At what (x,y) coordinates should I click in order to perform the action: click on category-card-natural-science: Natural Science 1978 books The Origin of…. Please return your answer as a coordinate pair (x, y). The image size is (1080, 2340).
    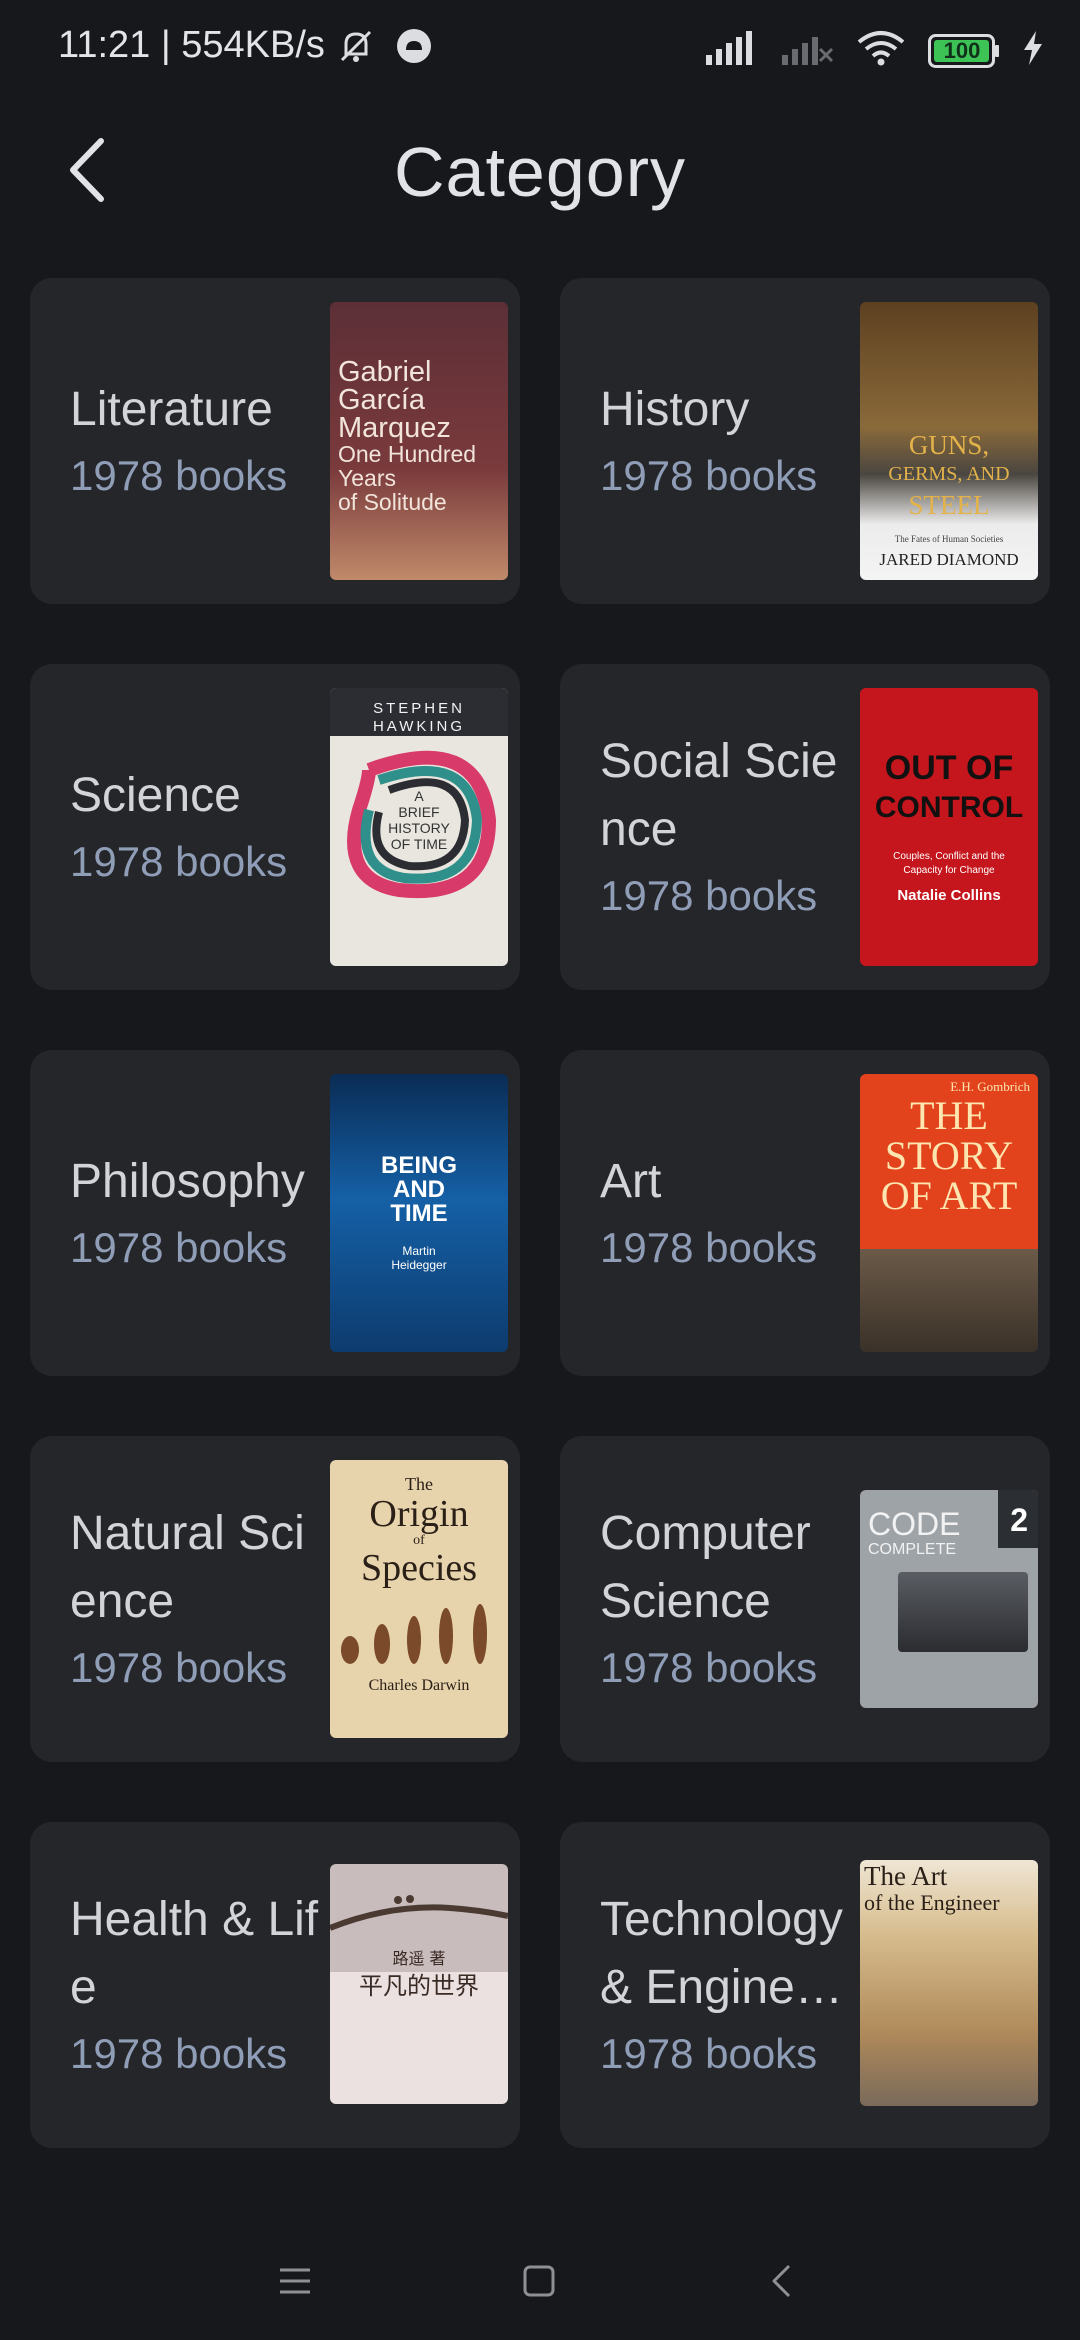
    Looking at the image, I should click on (275, 1599).